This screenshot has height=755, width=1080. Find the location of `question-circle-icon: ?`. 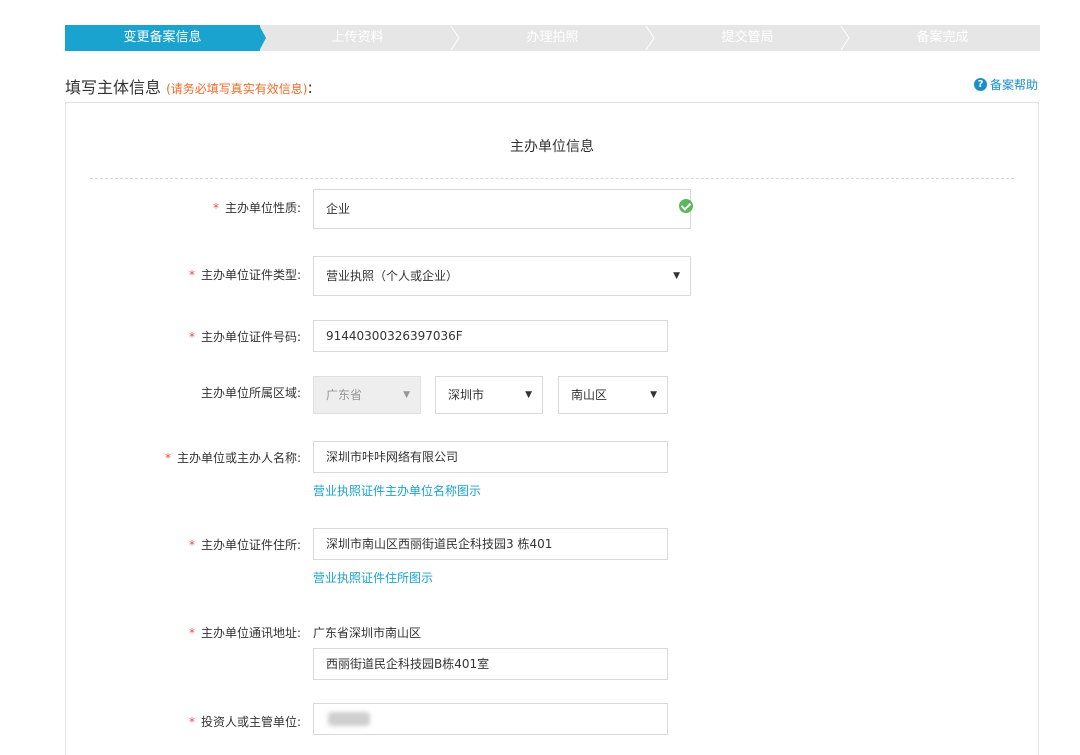

question-circle-icon: ? is located at coordinates (980, 84).